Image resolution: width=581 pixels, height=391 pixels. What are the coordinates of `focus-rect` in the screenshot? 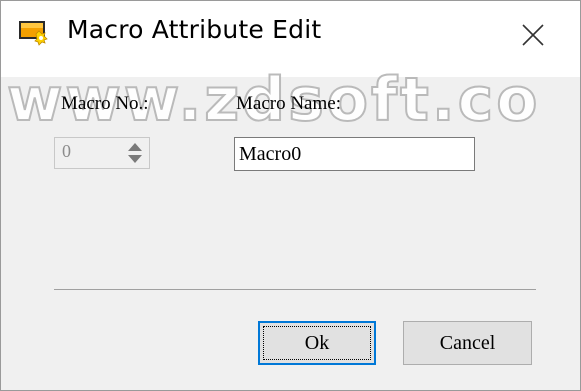 It's located at (317, 343).